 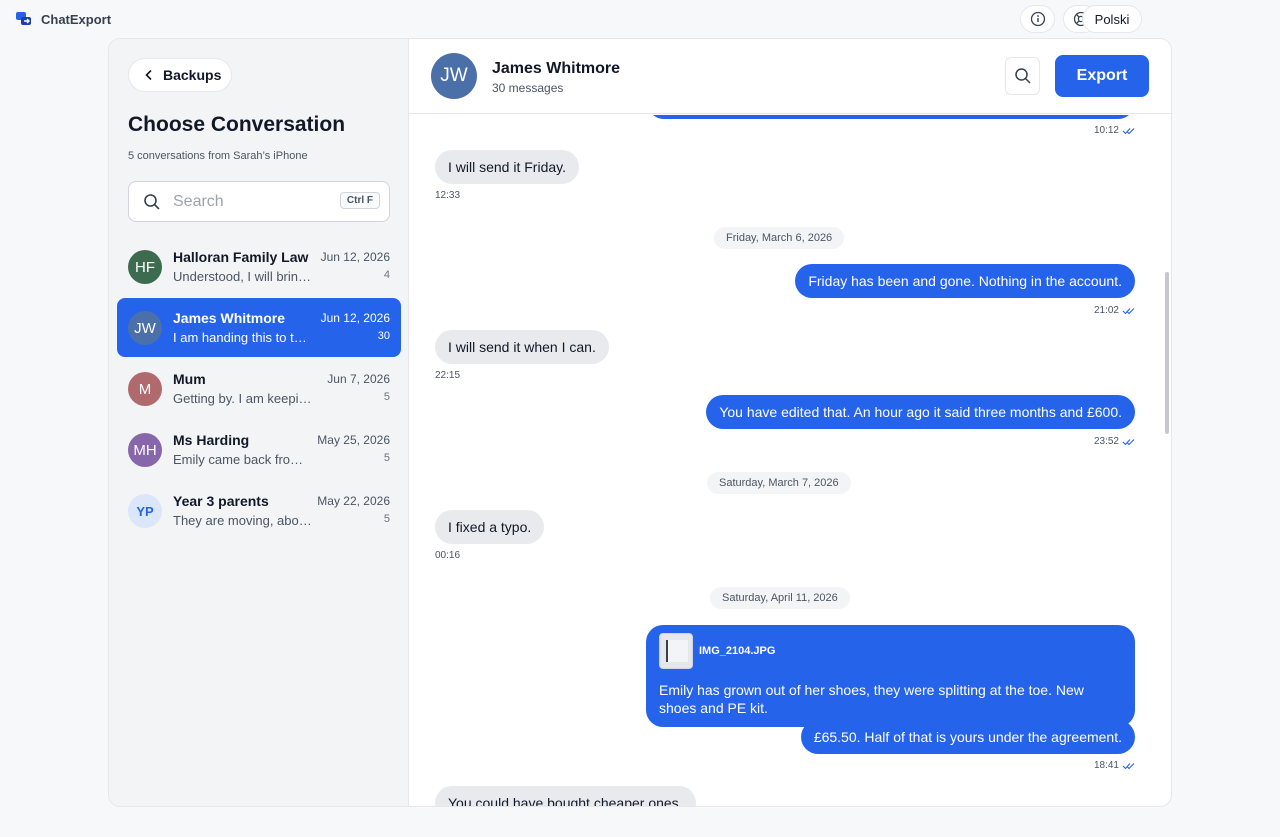 What do you see at coordinates (358, 379) in the screenshot?
I see `conversation-date: Jun 7, 2026` at bounding box center [358, 379].